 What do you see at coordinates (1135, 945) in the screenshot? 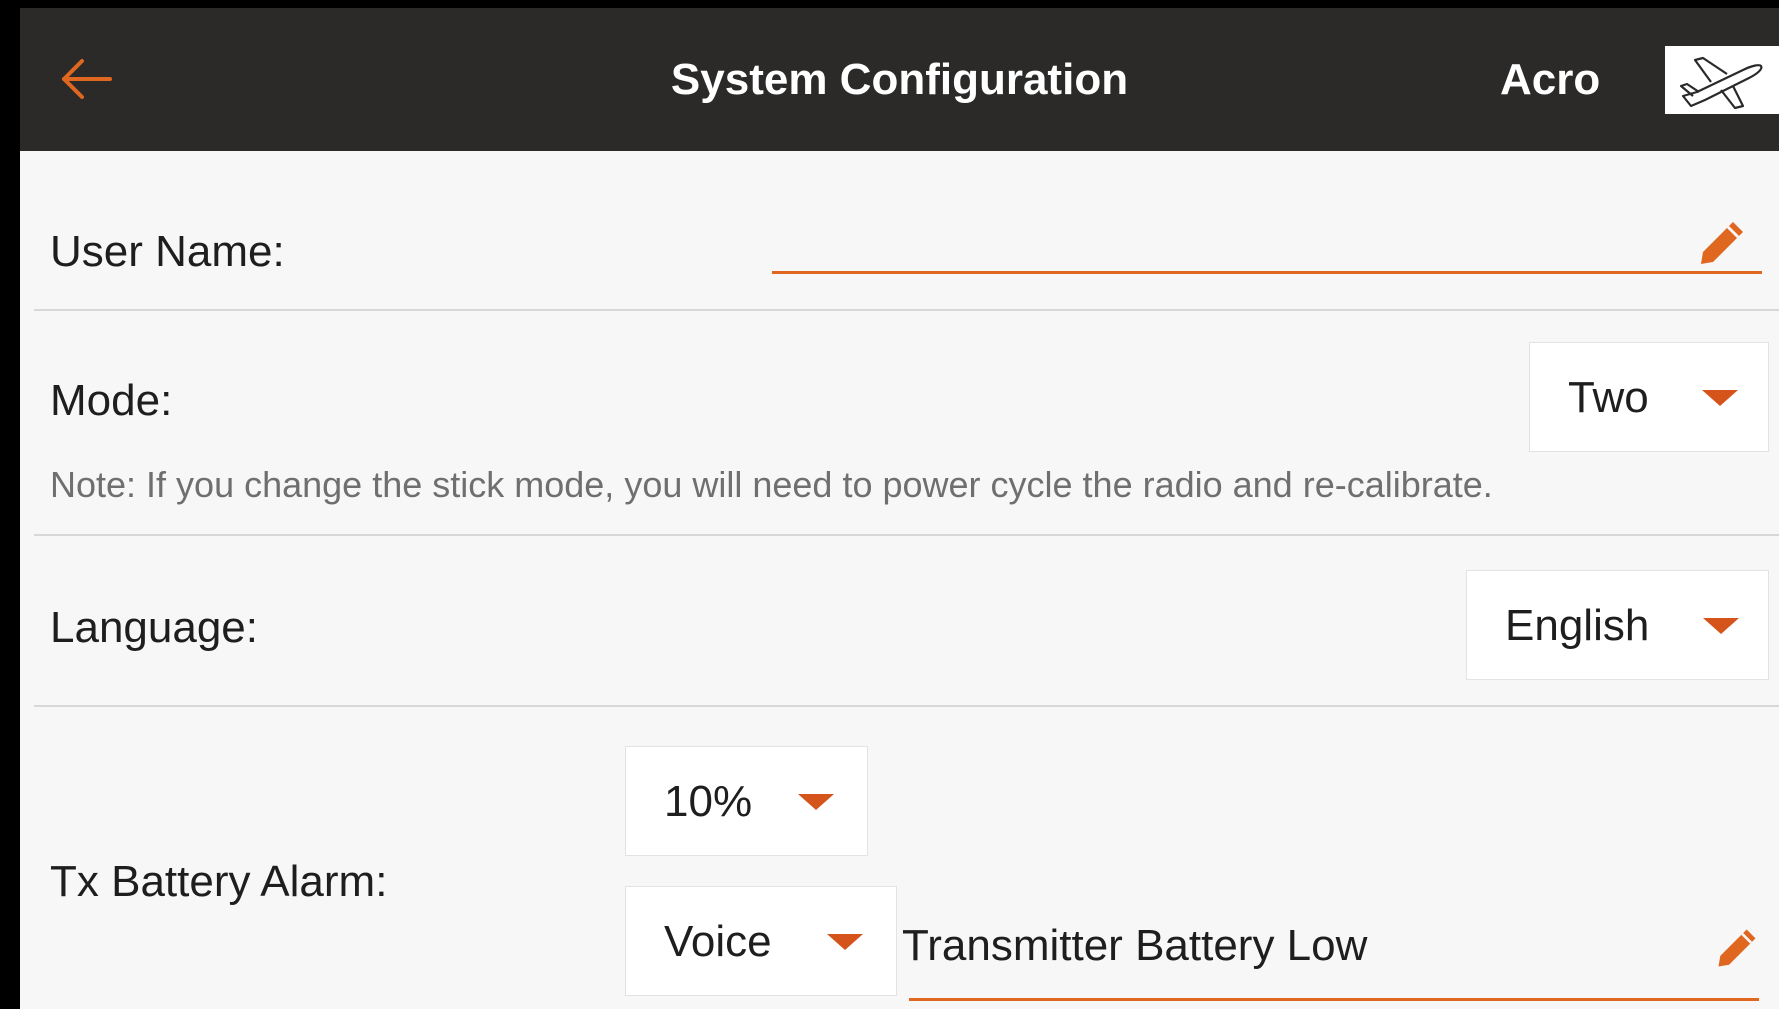
I see `alarm-voice-text: Transmitter Battery Low` at bounding box center [1135, 945].